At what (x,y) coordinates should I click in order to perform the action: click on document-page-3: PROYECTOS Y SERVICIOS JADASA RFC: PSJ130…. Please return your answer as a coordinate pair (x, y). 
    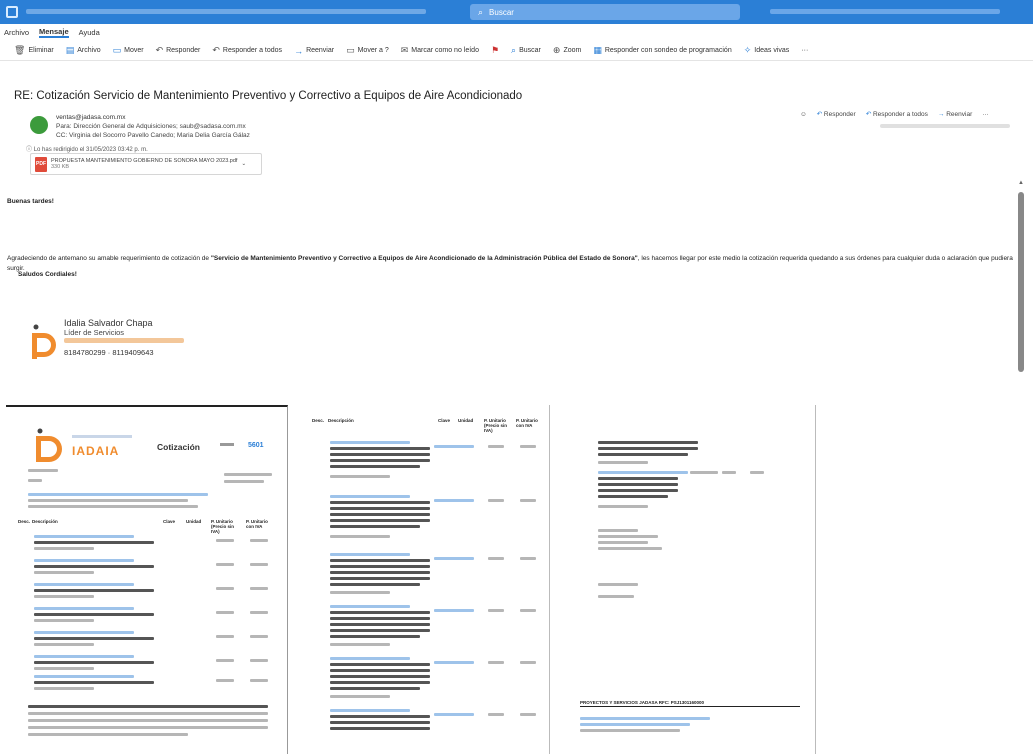
    Looking at the image, I should click on (688, 579).